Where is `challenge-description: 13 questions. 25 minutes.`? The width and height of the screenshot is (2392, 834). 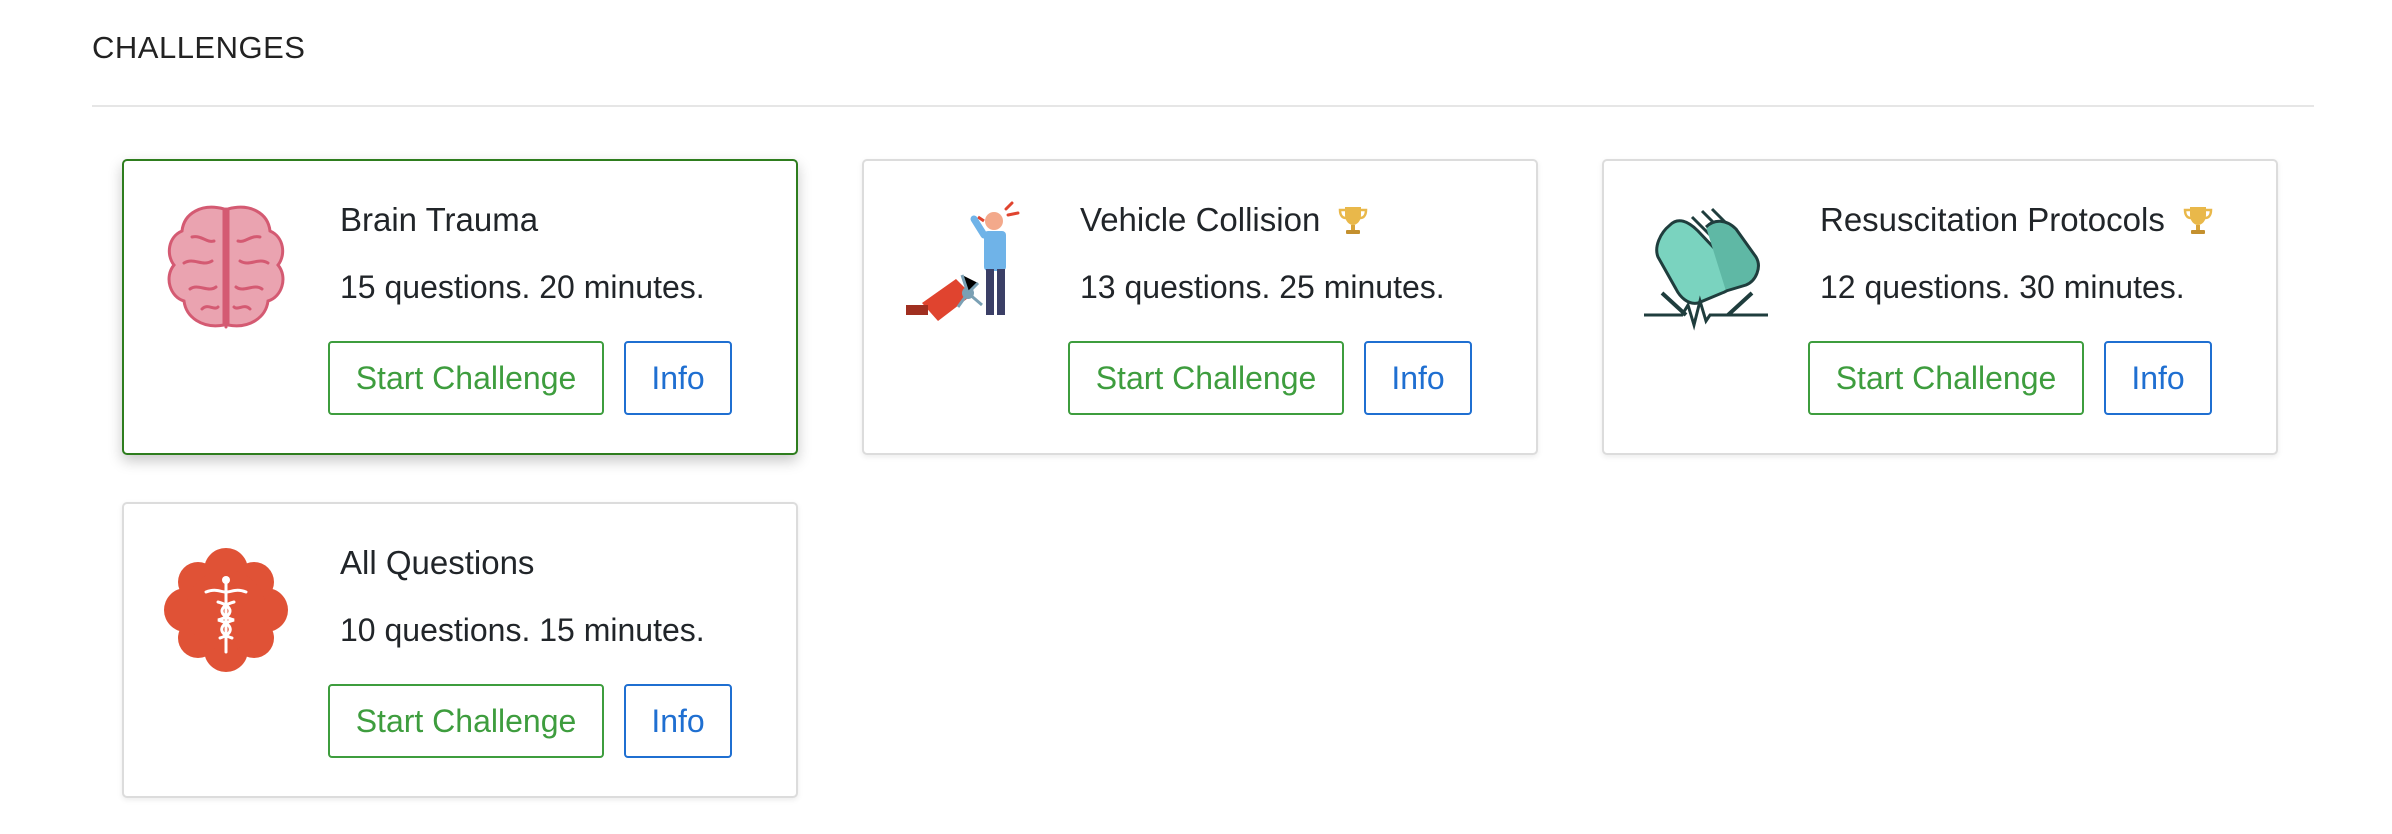
challenge-description: 13 questions. 25 minutes. is located at coordinates (1262, 287).